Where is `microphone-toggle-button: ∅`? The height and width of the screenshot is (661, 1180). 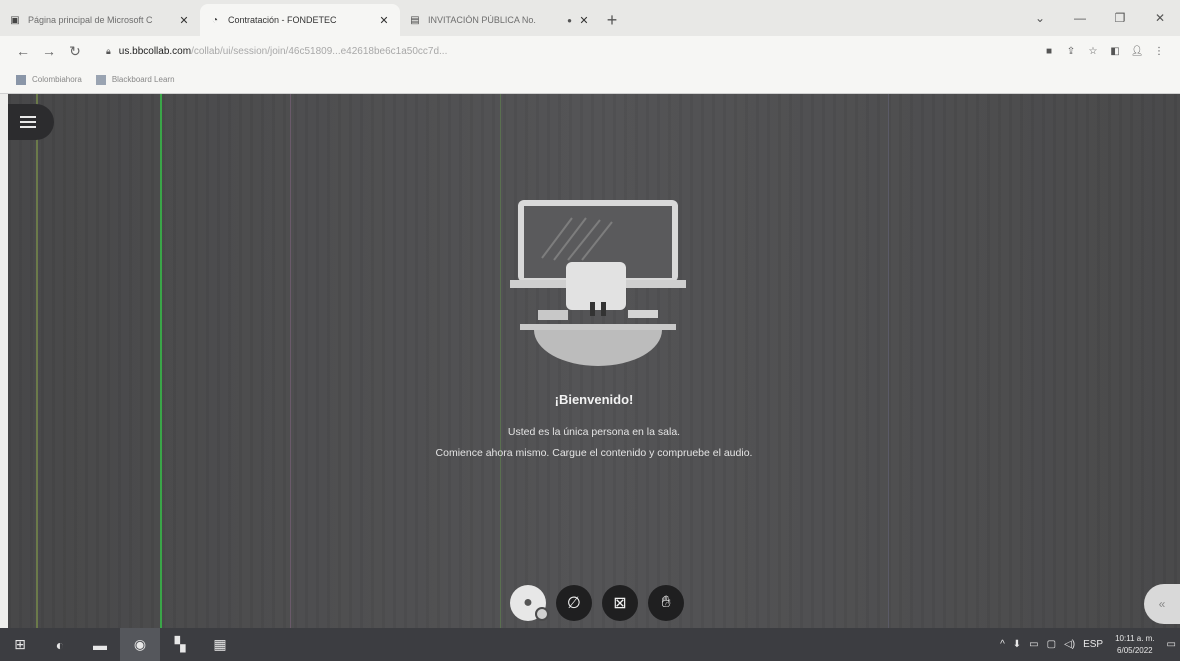
microphone-toggle-button: ∅ is located at coordinates (574, 603).